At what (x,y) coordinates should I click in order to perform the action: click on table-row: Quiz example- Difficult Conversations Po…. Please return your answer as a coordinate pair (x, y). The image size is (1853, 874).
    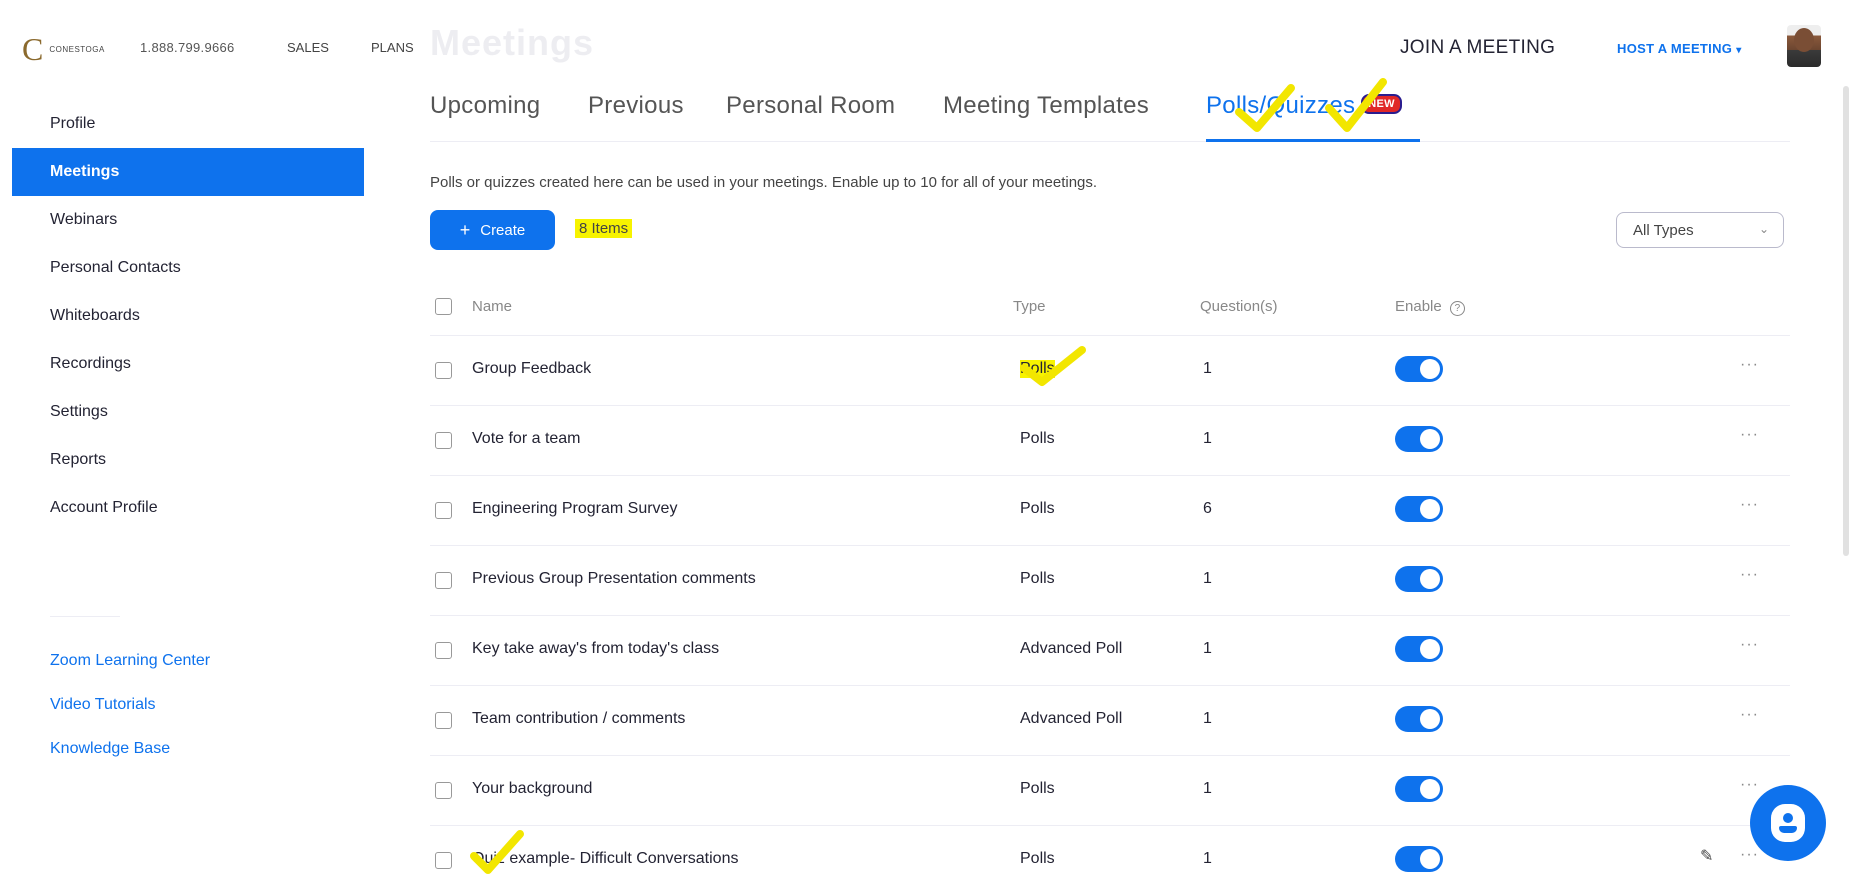
    Looking at the image, I should click on (1110, 850).